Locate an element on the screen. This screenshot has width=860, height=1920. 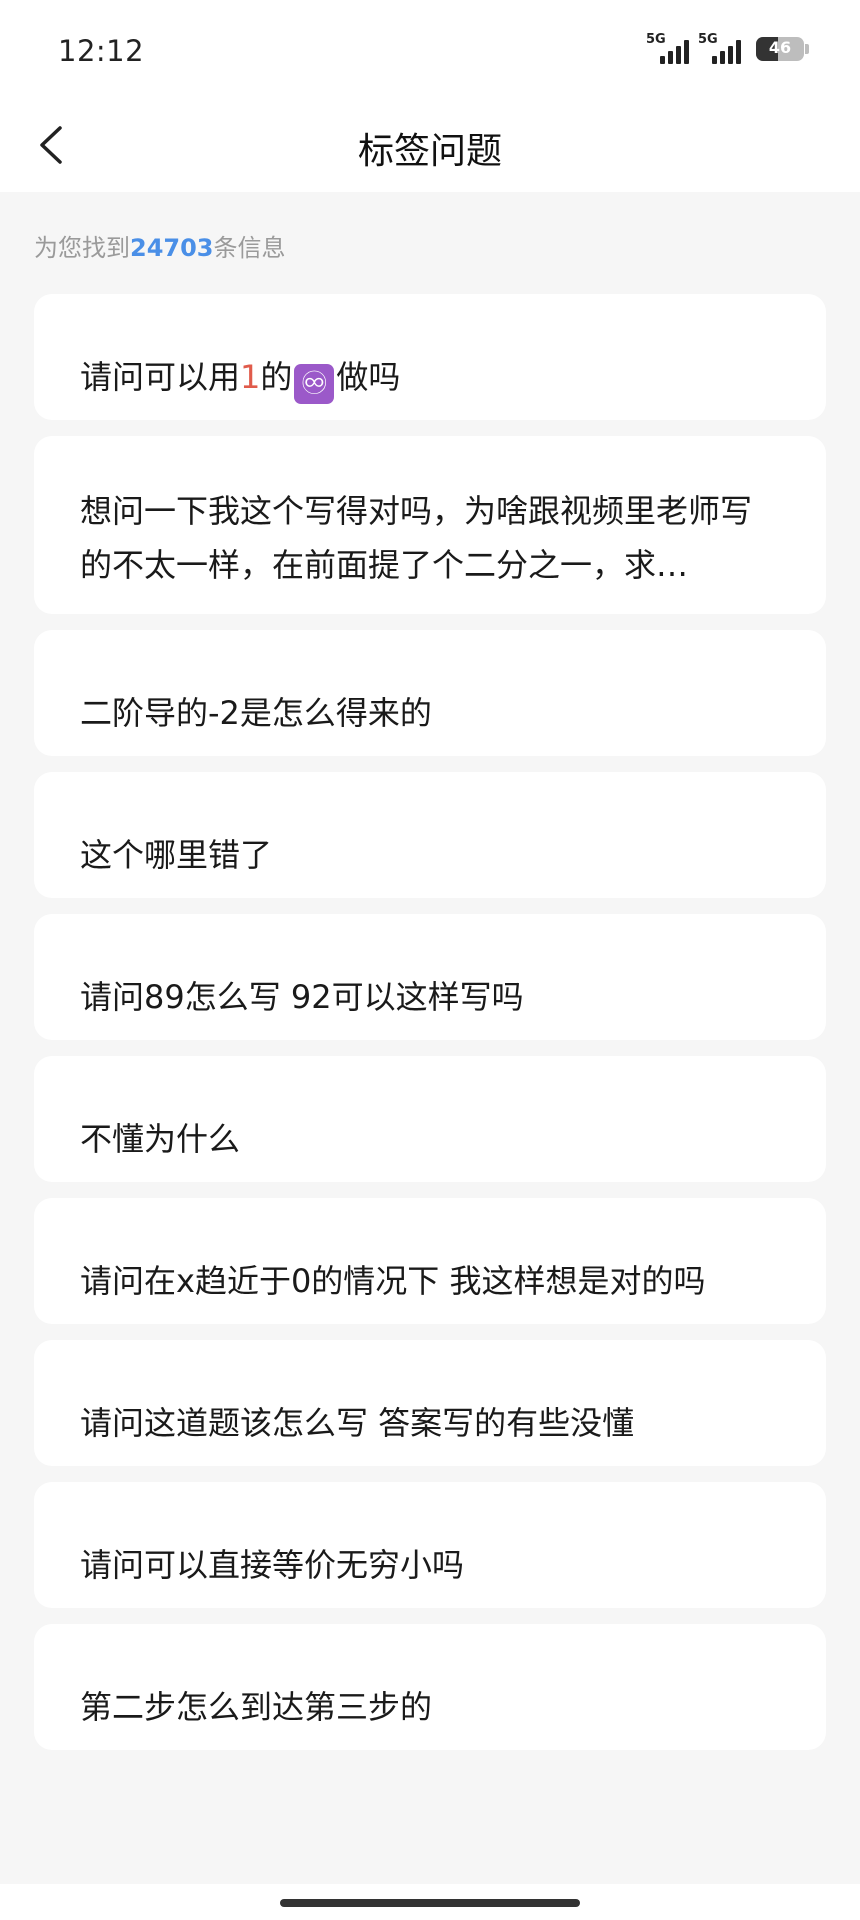
home-indicator is located at coordinates (430, 1903).